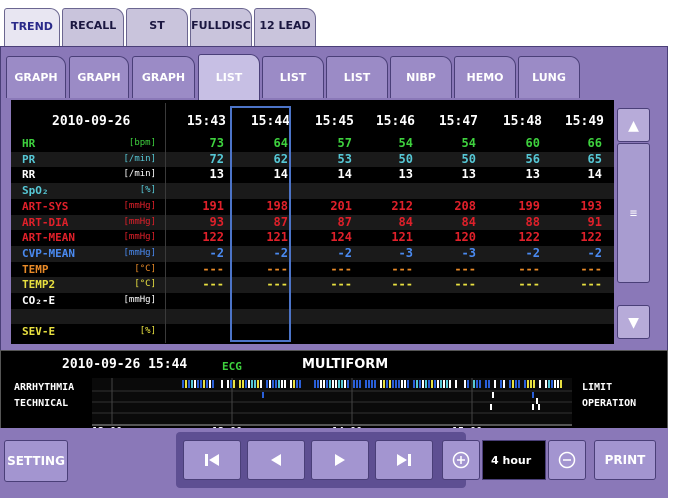 Image resolution: width=675 pixels, height=498 pixels. Describe the element at coordinates (549, 77) in the screenshot. I see `tab-lung: LUNG` at that location.